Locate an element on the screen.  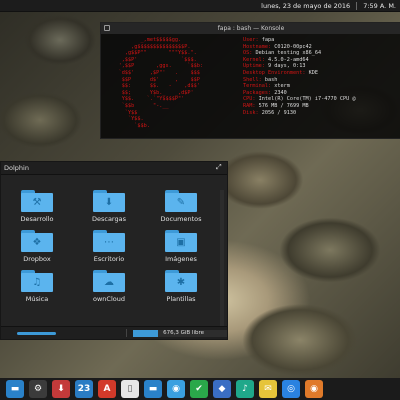
calendar-icon: 23 is located at coordinates (84, 389).